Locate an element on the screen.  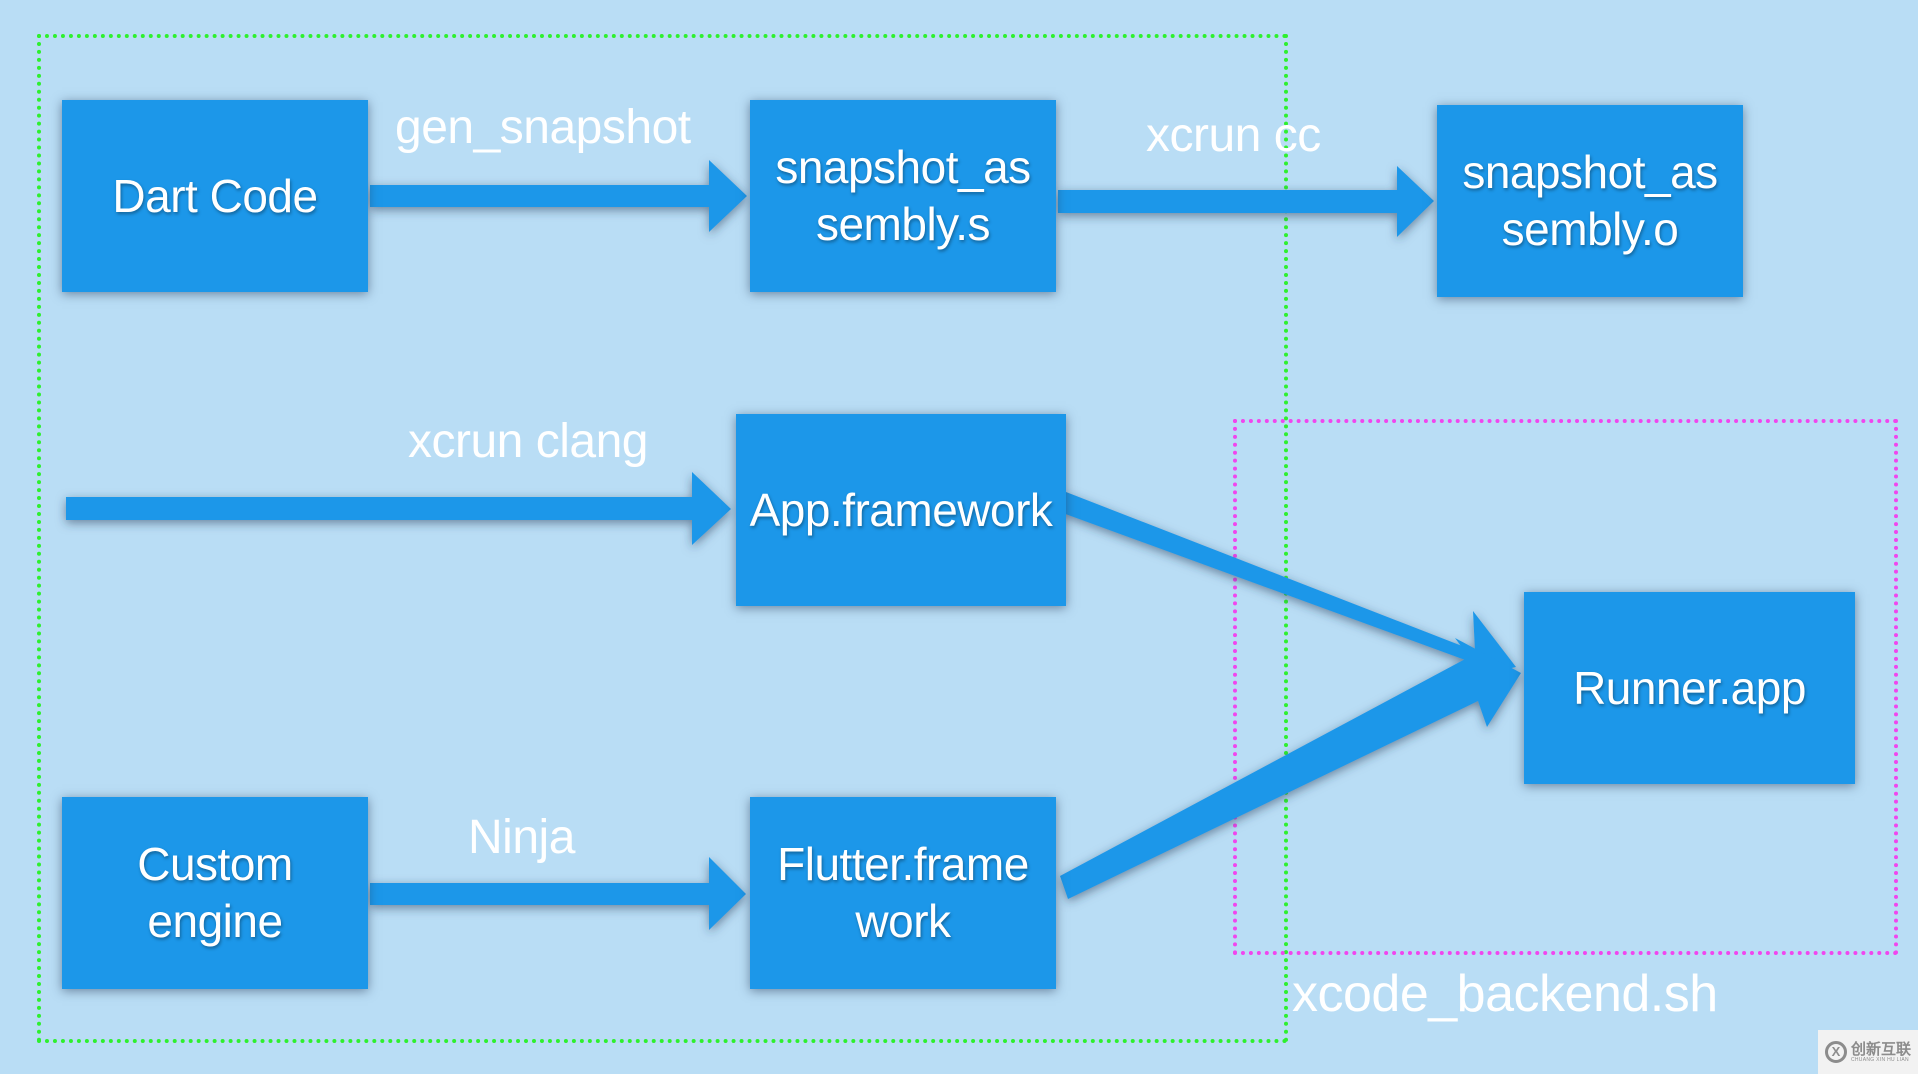
node-flutter-framework: Flutter.frame work is located at coordinates (903, 893).